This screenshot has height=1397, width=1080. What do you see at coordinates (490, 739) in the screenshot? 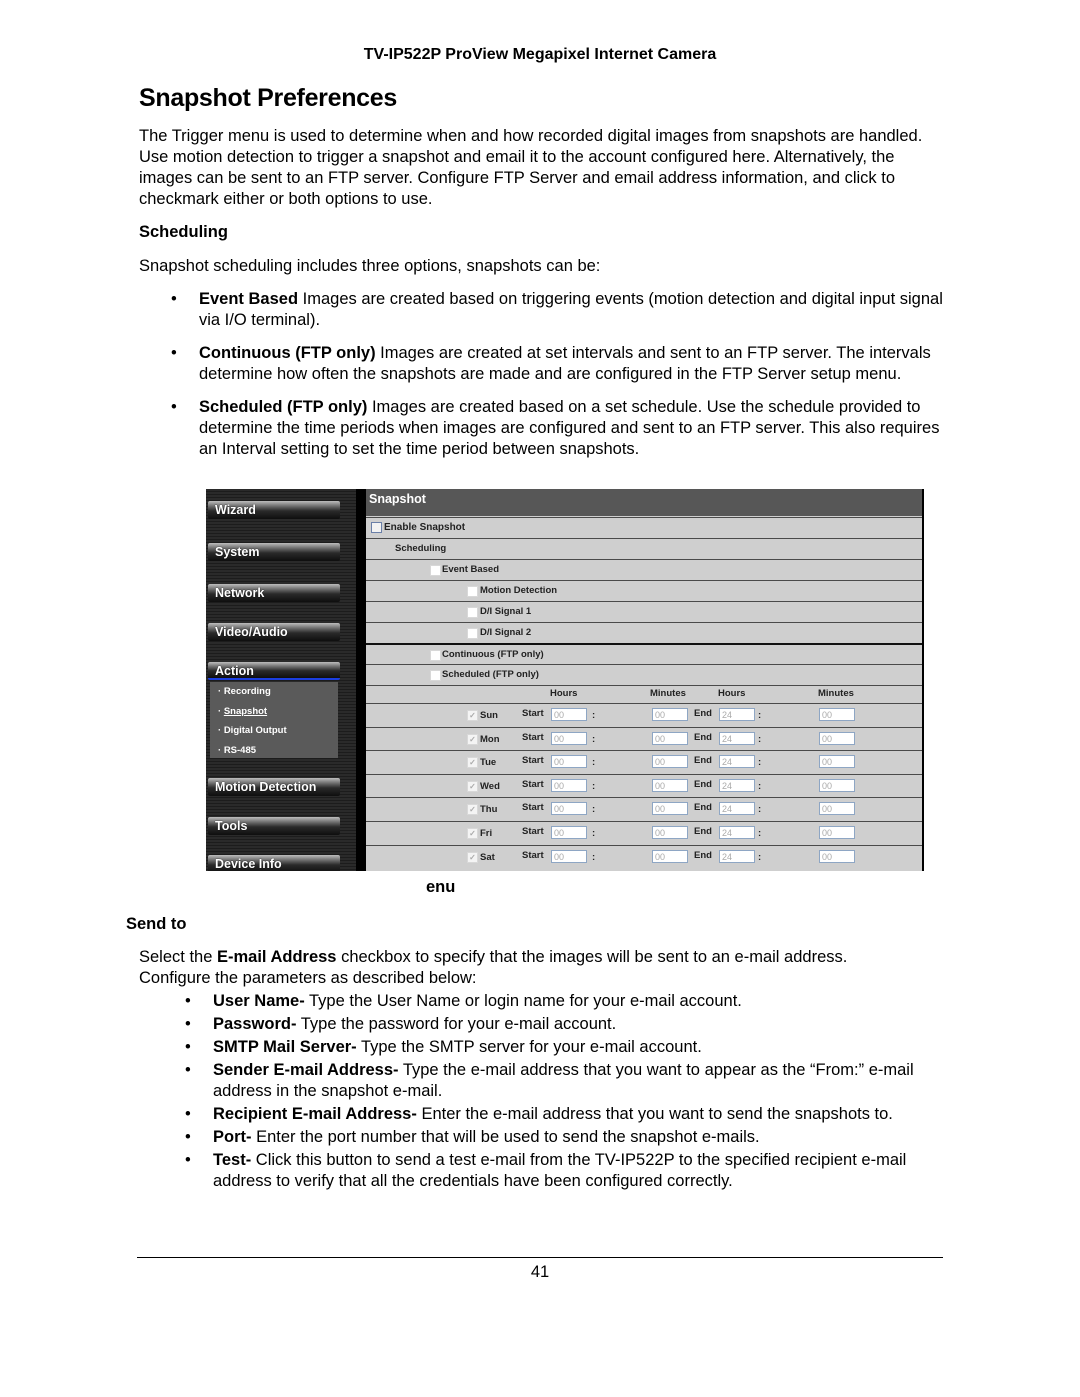
I see `day-label: Mon` at bounding box center [490, 739].